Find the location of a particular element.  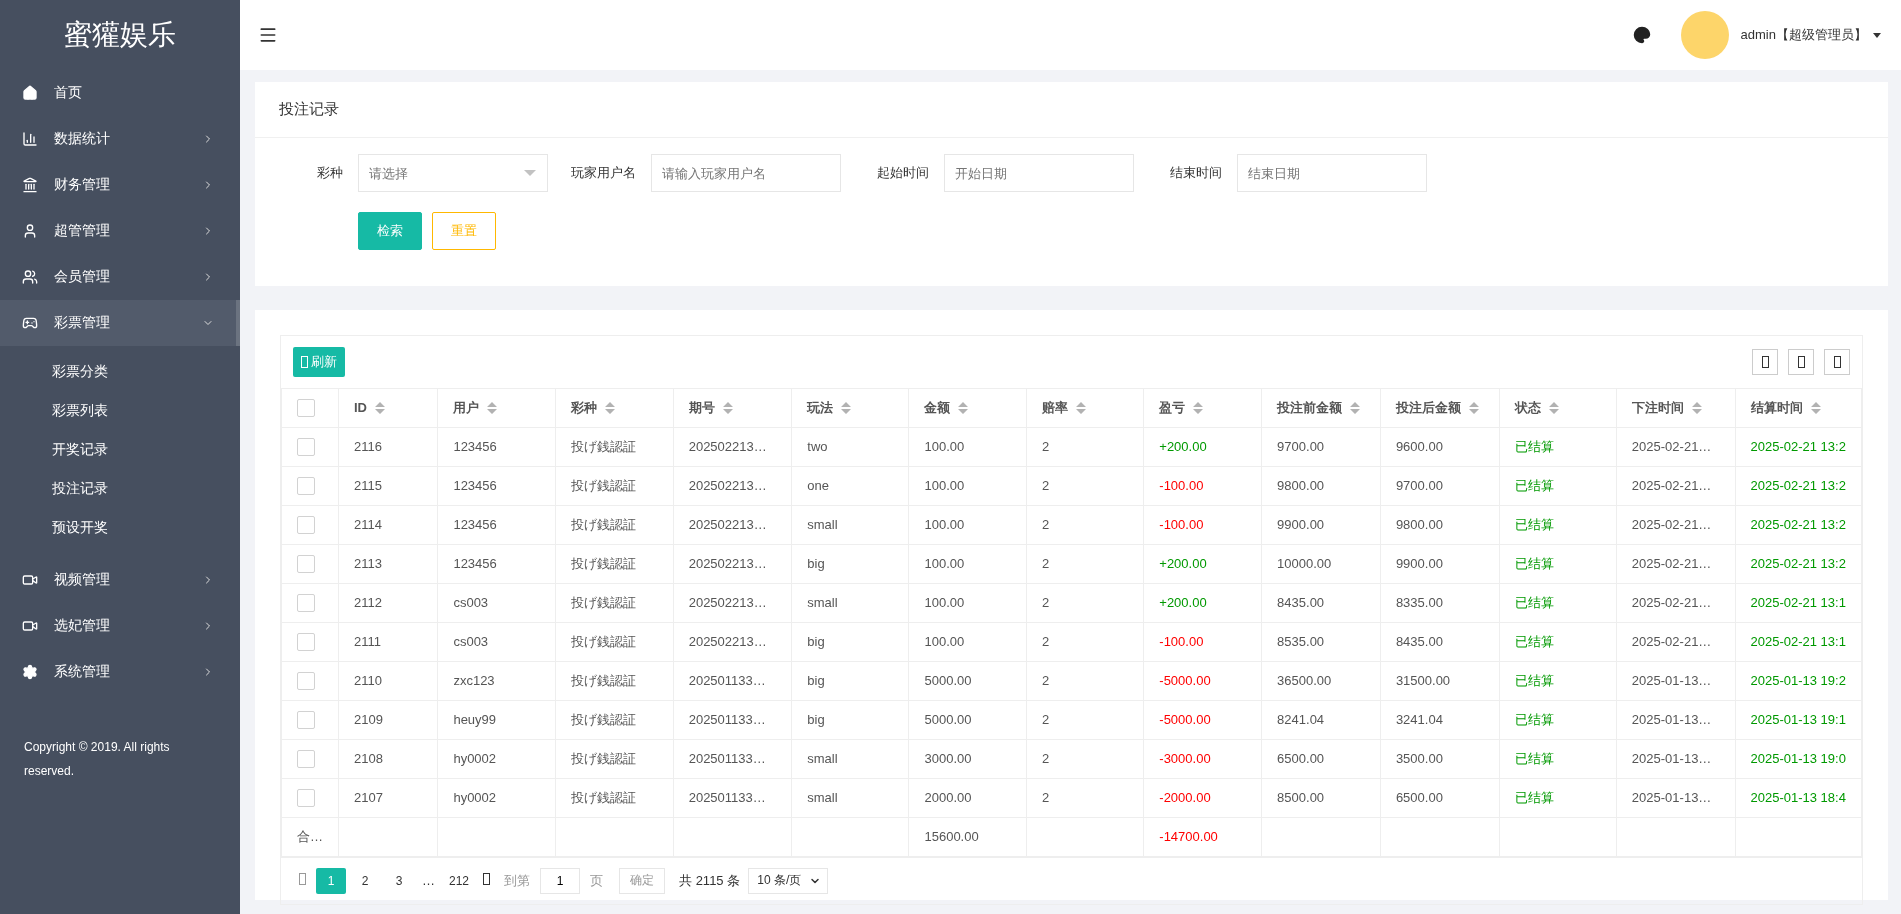

balance-before-cell: 9700.00 is located at coordinates (1321, 446).